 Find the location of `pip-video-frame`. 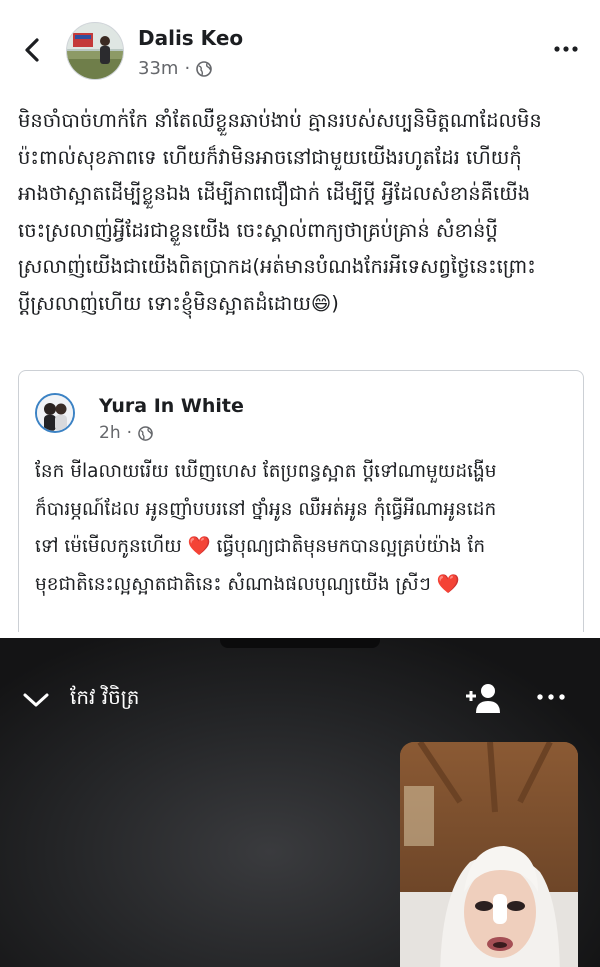

pip-video-frame is located at coordinates (489, 854).